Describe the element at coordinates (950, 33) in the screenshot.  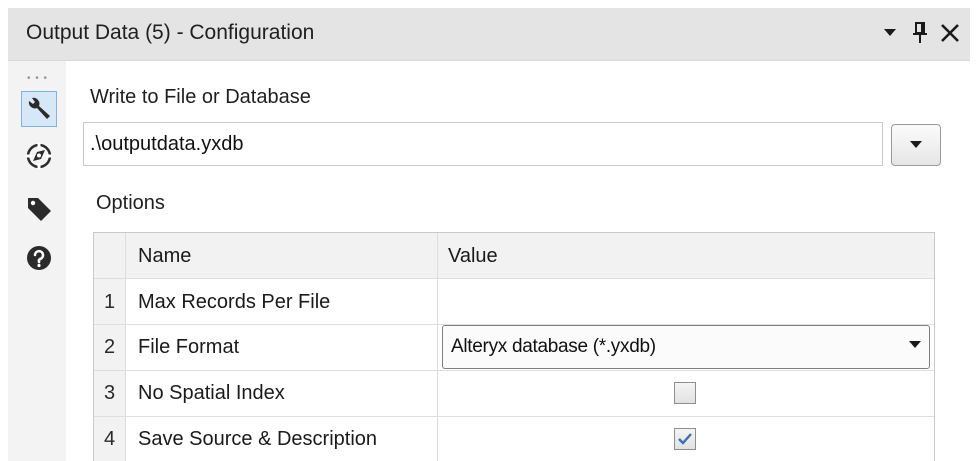
I see `close-icon` at that location.